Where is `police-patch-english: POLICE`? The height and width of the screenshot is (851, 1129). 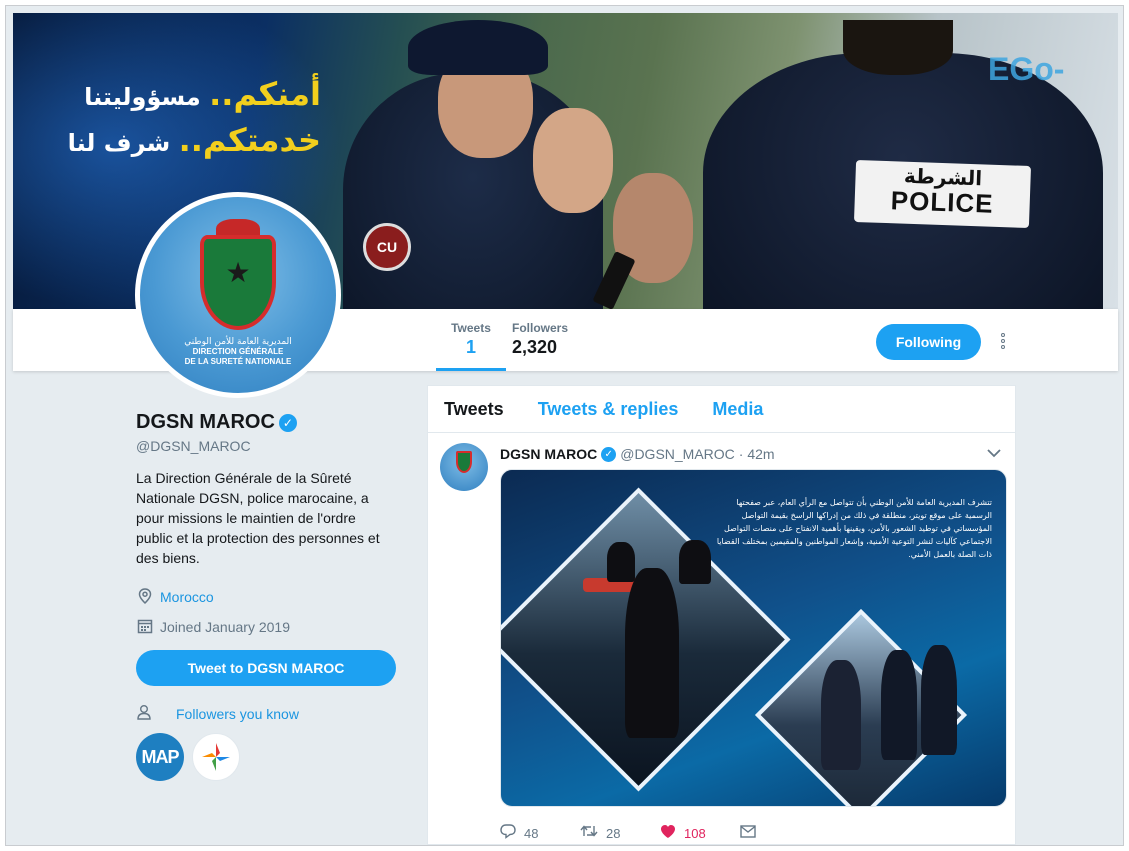
police-patch-english: POLICE is located at coordinates (942, 202).